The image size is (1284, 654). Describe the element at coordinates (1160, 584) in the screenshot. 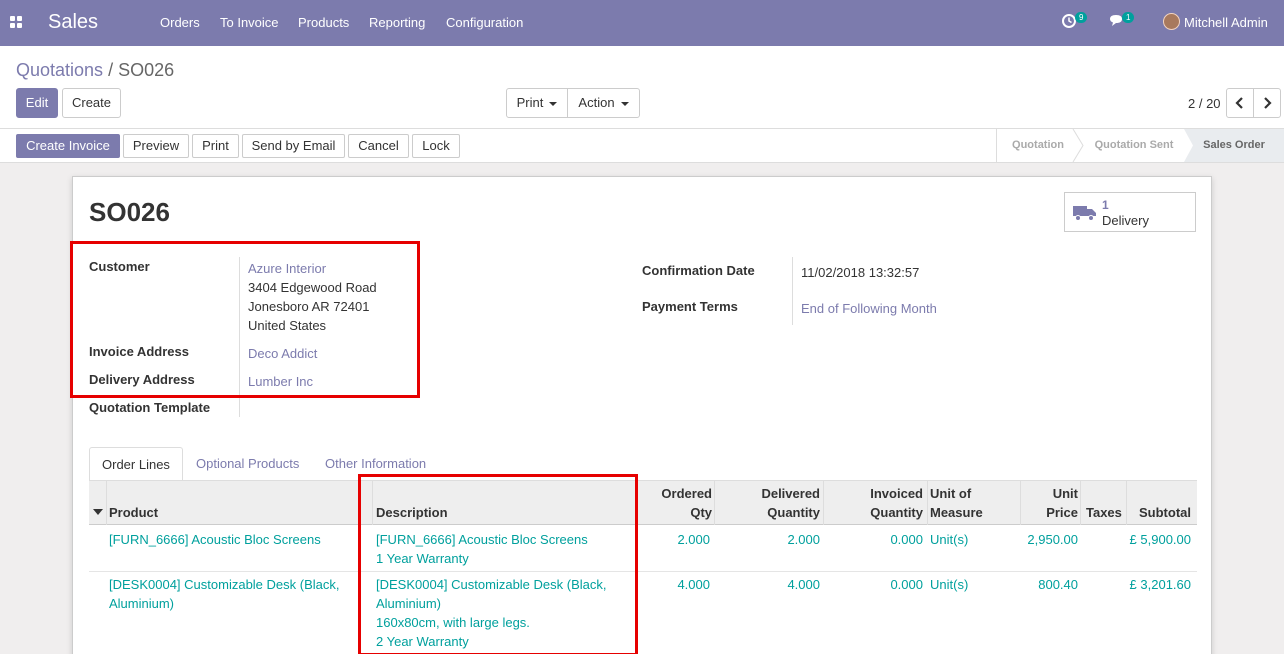

I see `row-subtotal: £ 3,201.60` at that location.